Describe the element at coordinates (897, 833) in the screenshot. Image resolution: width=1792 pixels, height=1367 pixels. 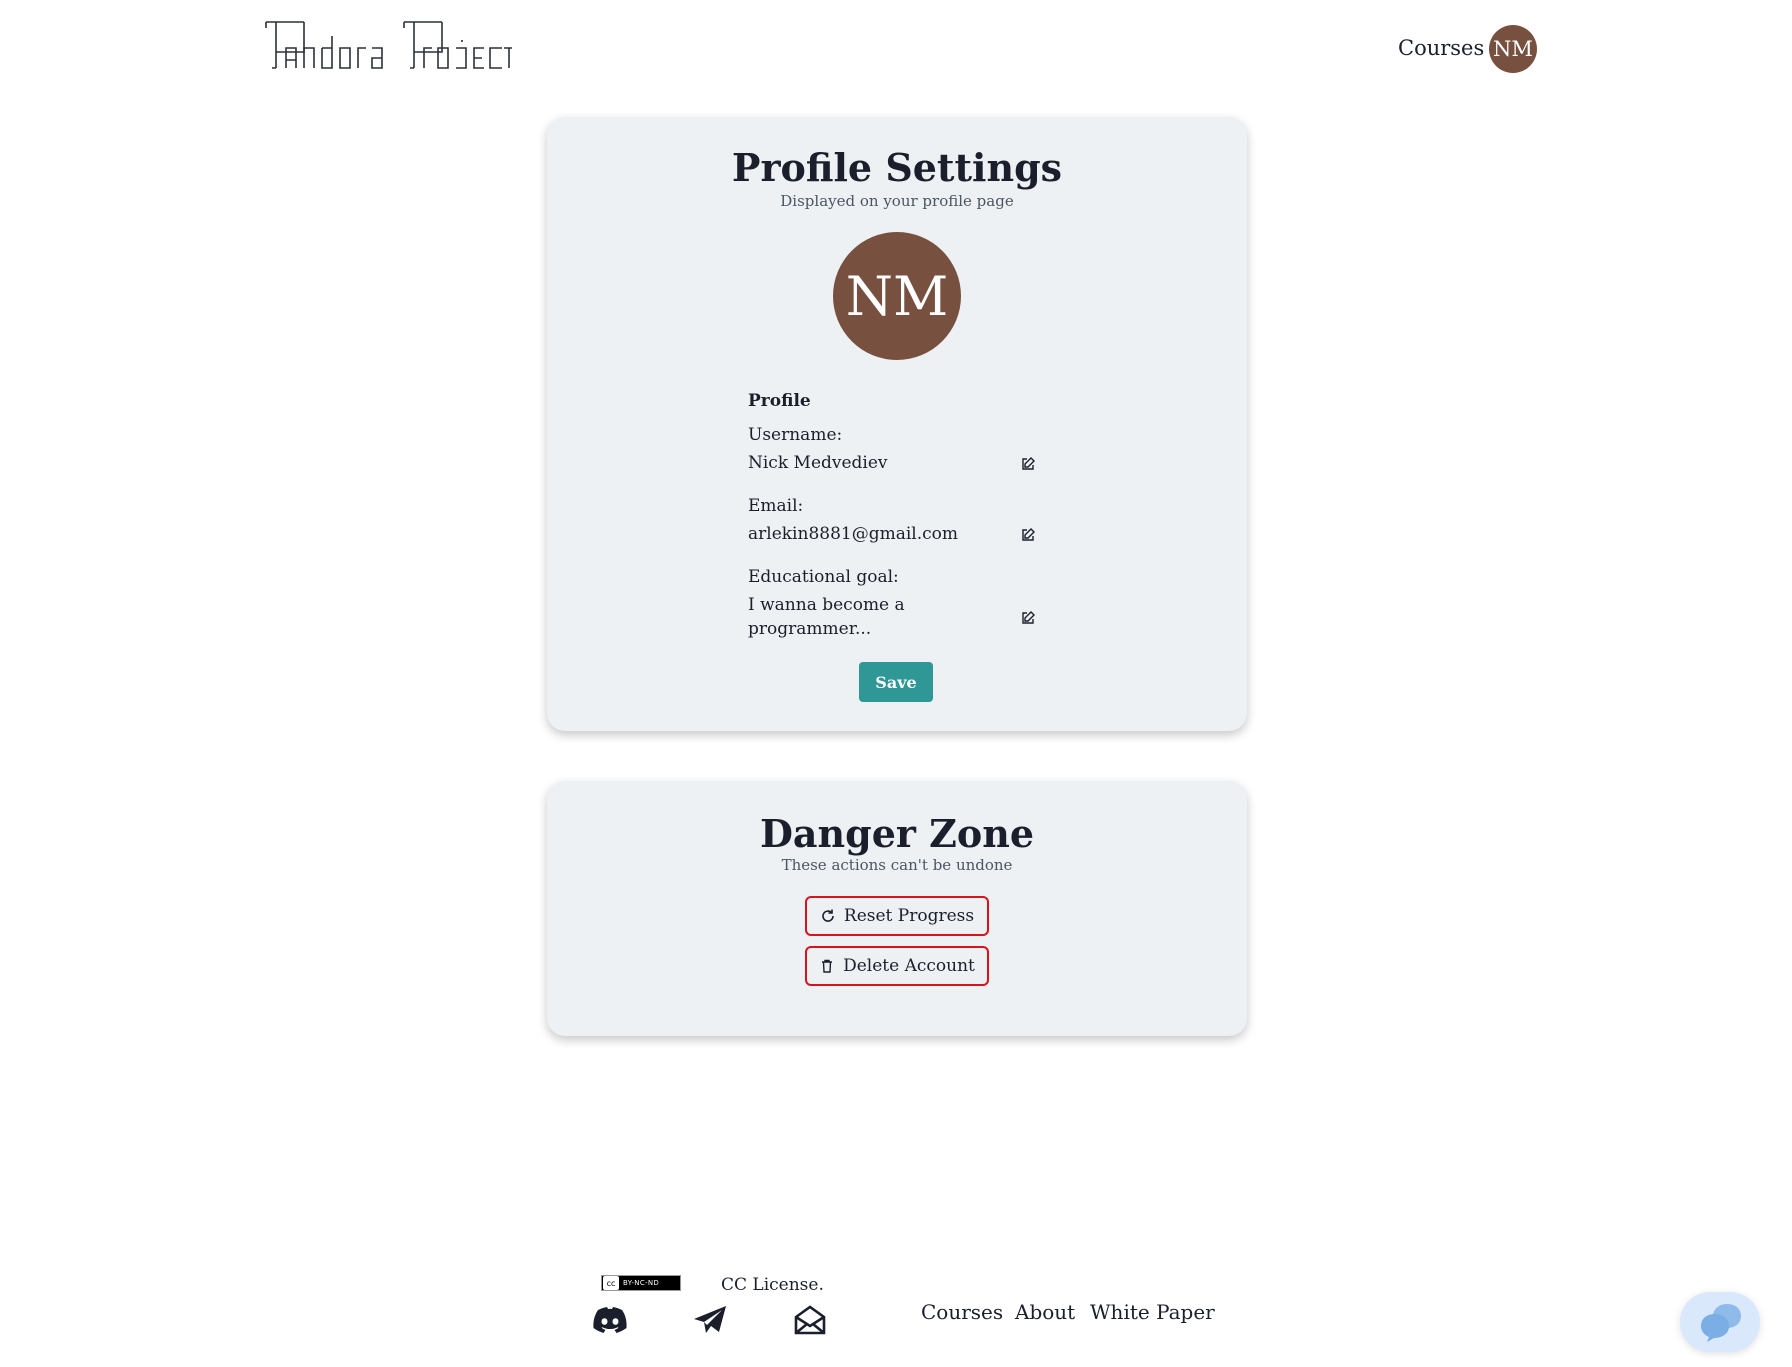
I see `danger-zone-title: Danger Zone` at that location.